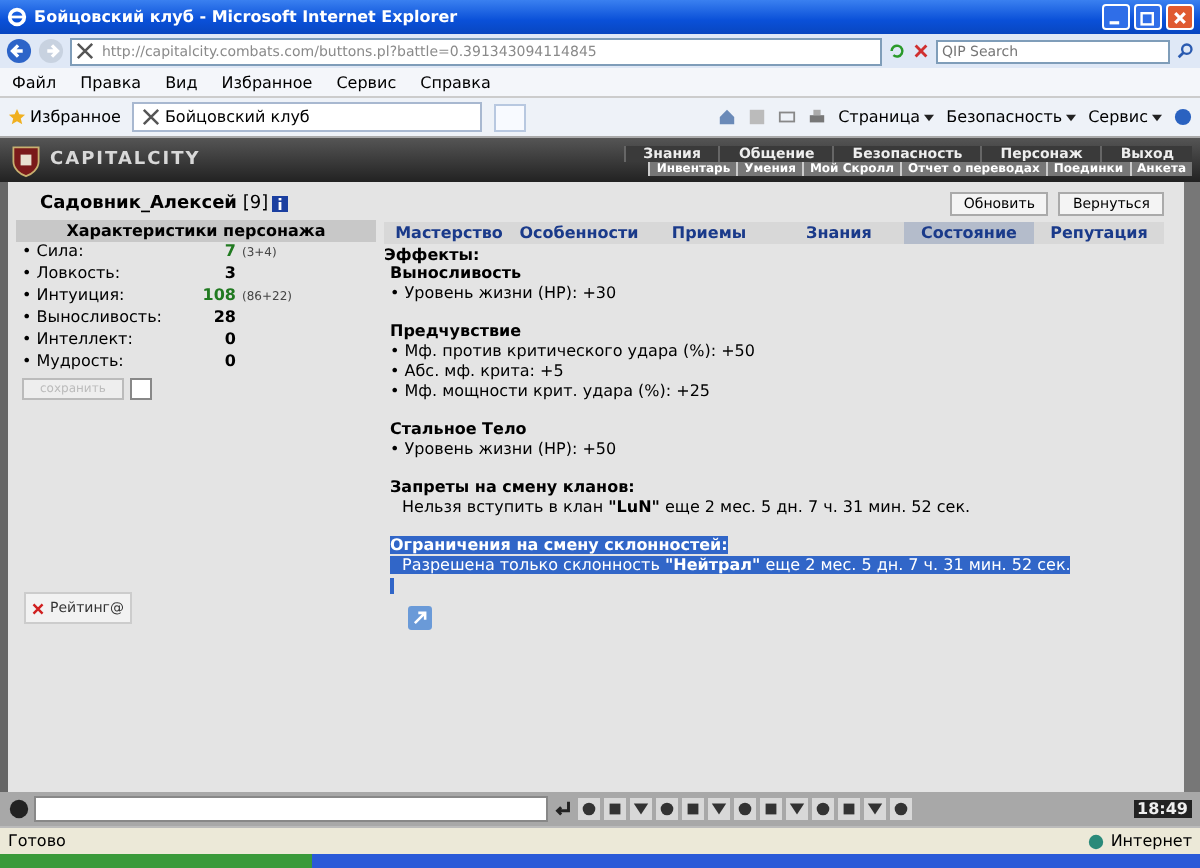 The width and height of the screenshot is (1200, 868). I want to click on window-title: Бойцовский клуб - Microsoft Internet Explorer, so click(246, 17).